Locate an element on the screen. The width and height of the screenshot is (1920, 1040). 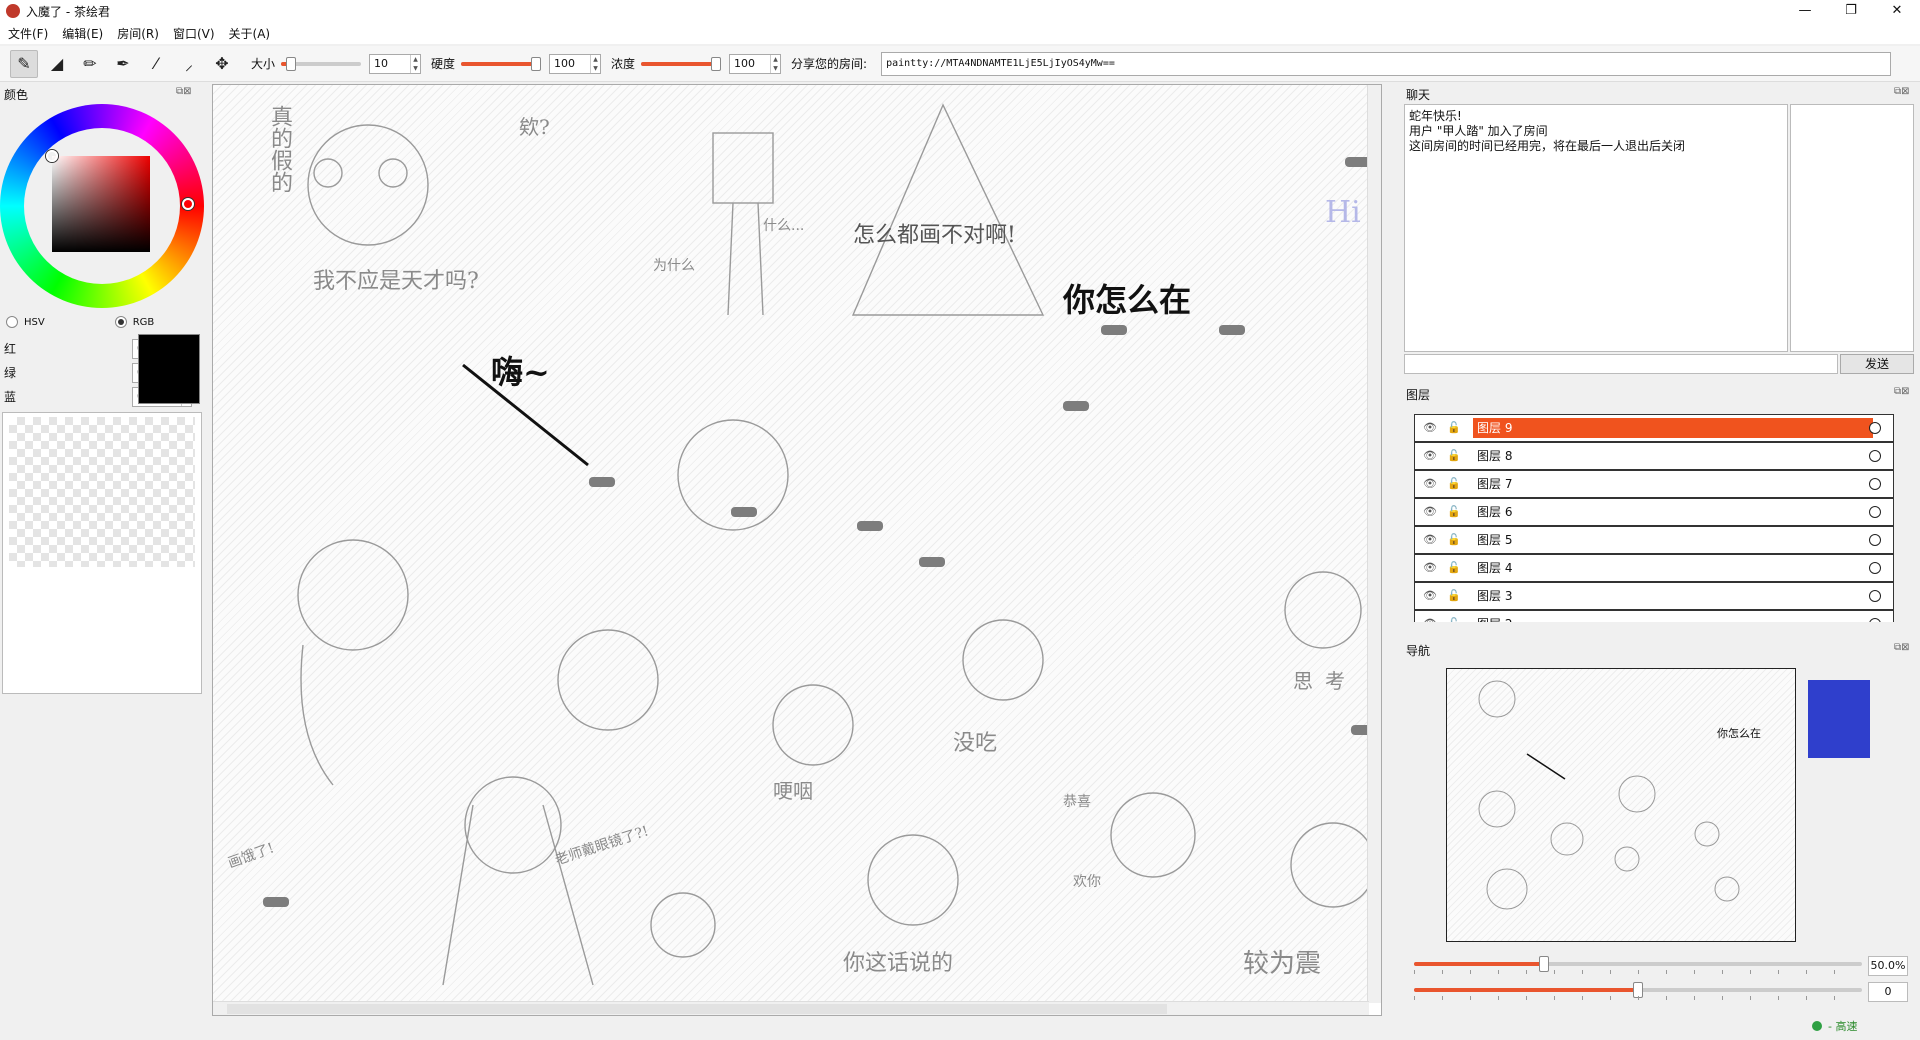
share-room-field: paintty://MTA4NDNAMTE1LjE5LjIyOS4yMw== is located at coordinates (1386, 63).